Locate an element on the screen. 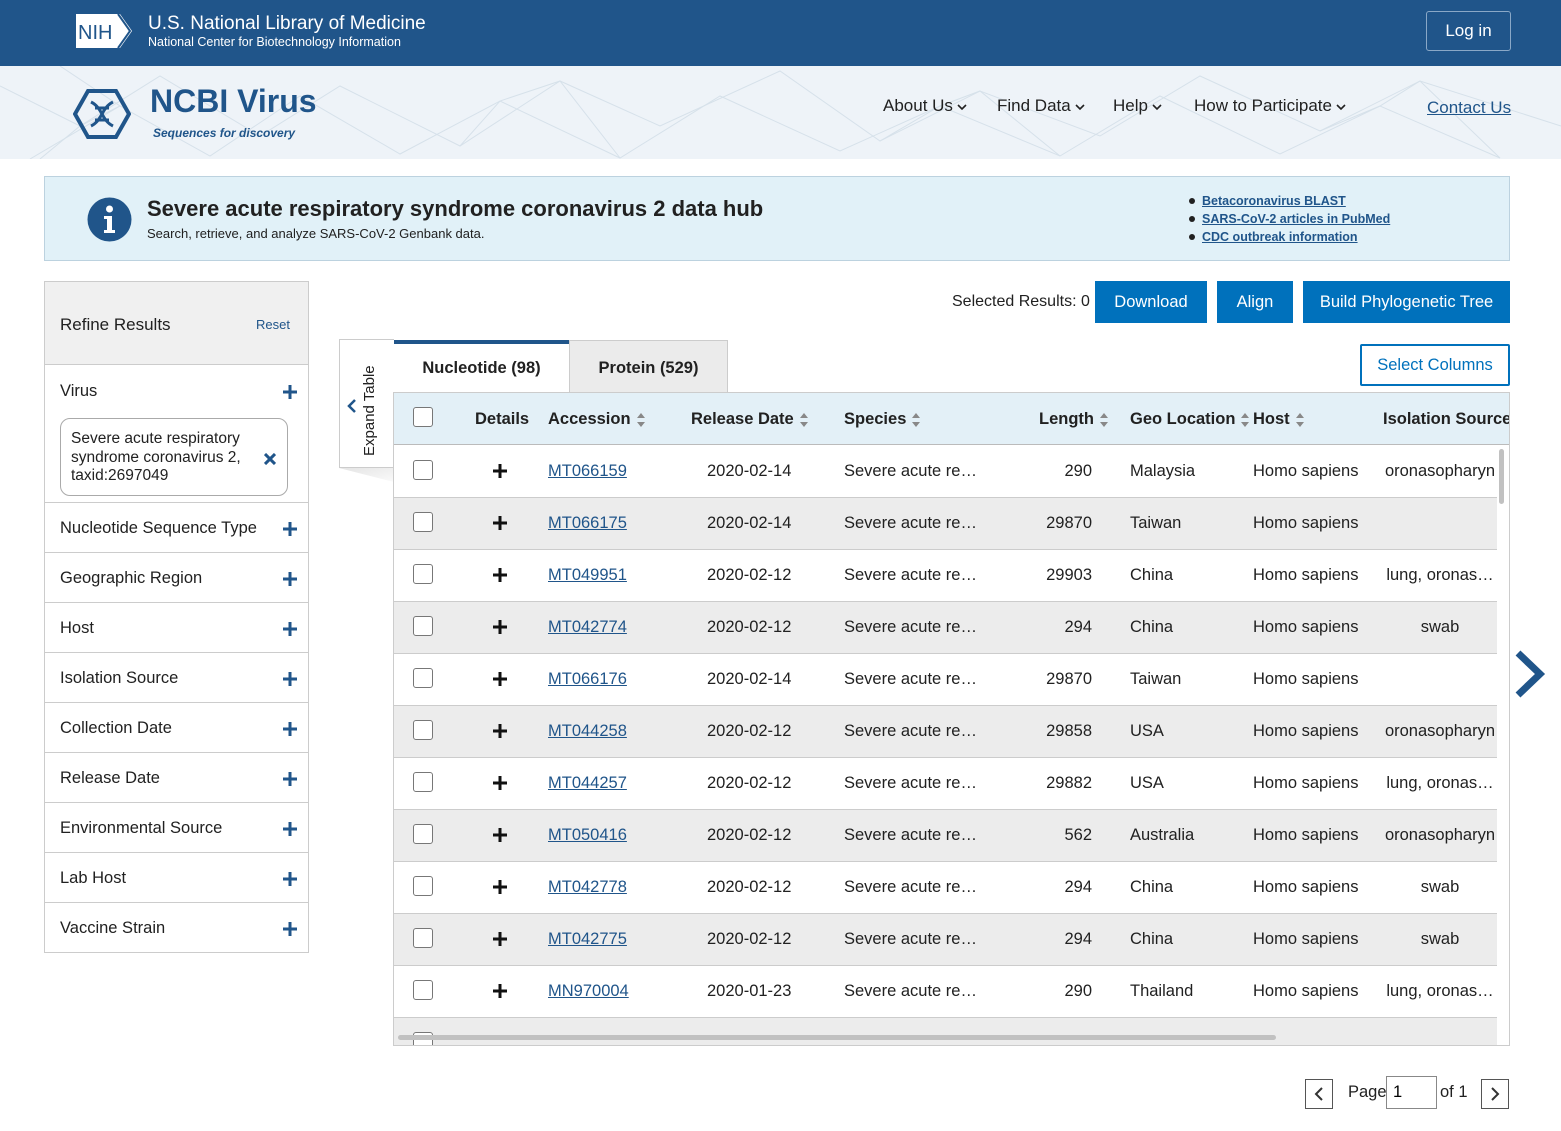  tab-nucleotide: Nucleotide (98) is located at coordinates (481, 366).